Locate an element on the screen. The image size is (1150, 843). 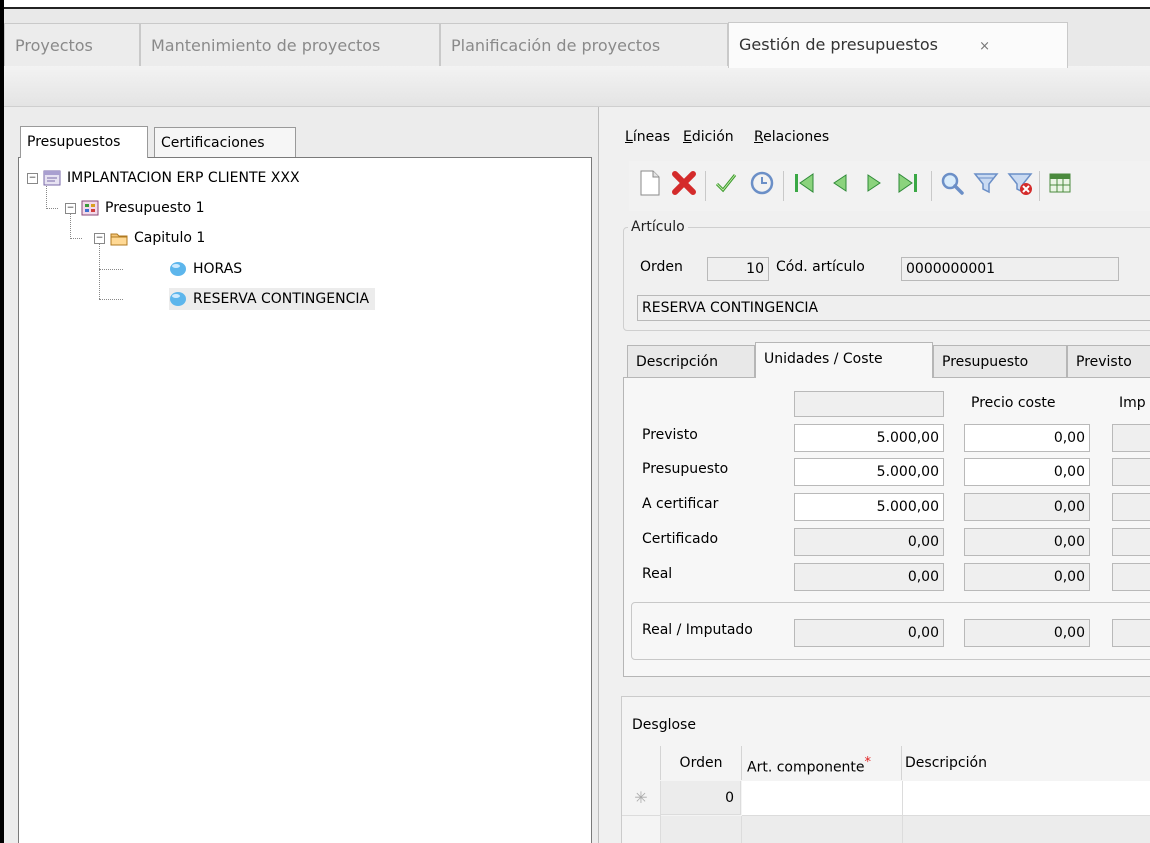
real-units-field: 0,00 is located at coordinates (869, 577).